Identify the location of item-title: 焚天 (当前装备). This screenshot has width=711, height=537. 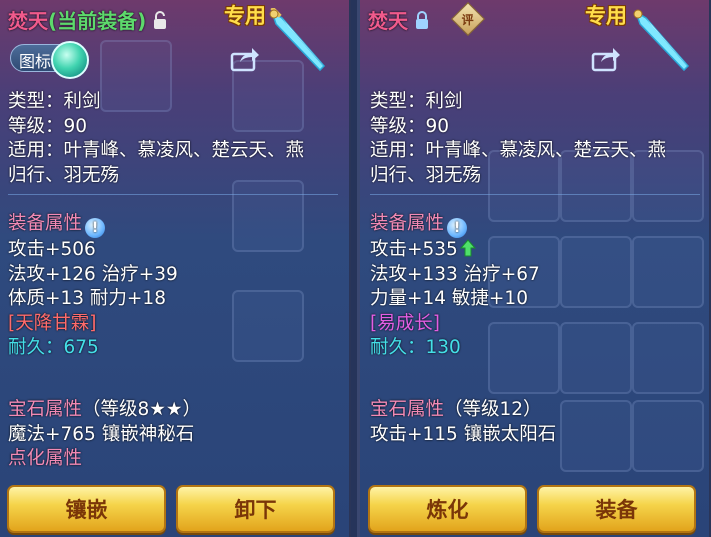
(87, 19).